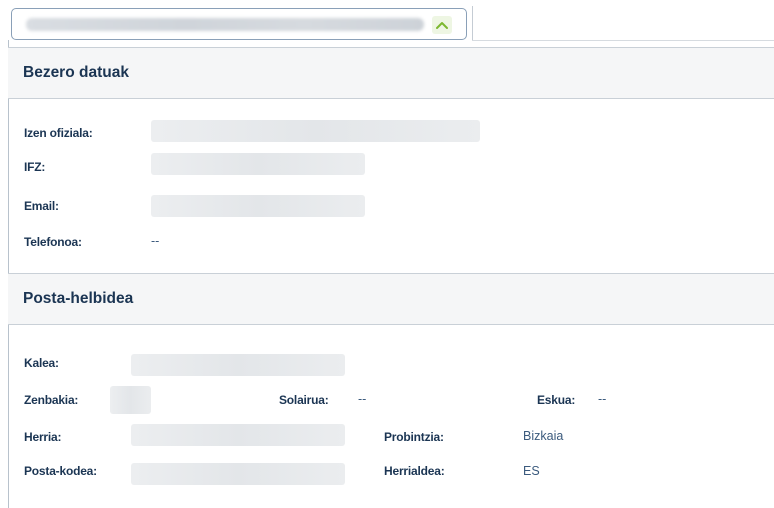 This screenshot has height=508, width=774. Describe the element at coordinates (315, 131) in the screenshot. I see `official-name-value-redacted` at that location.